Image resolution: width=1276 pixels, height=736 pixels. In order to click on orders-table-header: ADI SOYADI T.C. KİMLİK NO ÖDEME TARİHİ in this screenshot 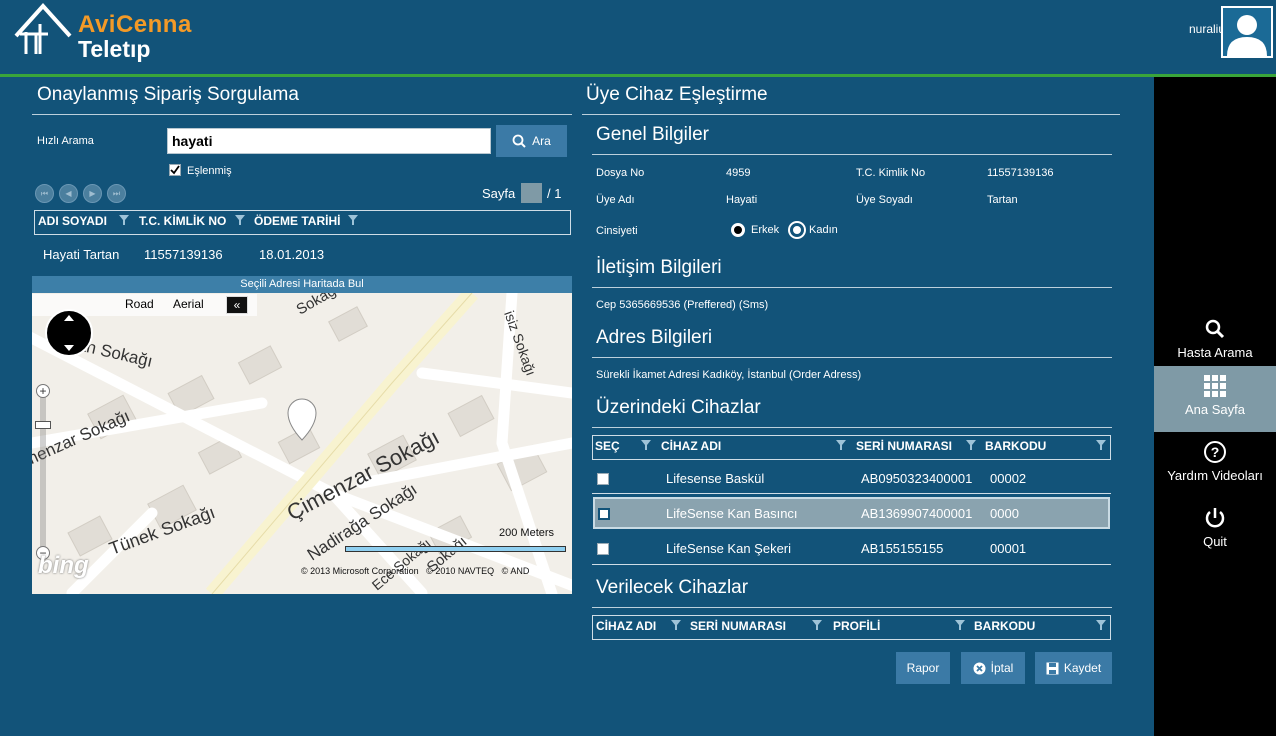, I will do `click(302, 222)`.